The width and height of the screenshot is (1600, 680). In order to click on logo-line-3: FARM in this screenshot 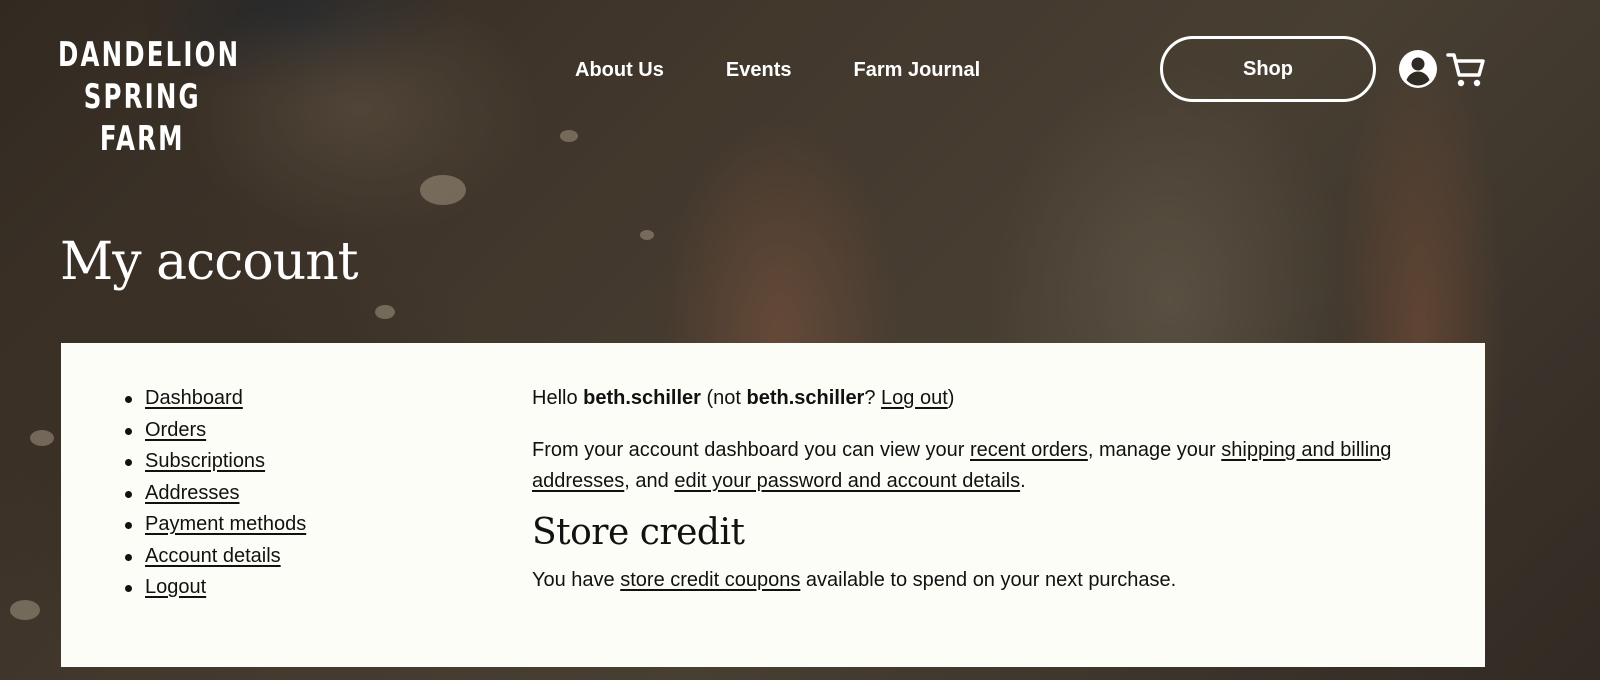, I will do `click(142, 139)`.